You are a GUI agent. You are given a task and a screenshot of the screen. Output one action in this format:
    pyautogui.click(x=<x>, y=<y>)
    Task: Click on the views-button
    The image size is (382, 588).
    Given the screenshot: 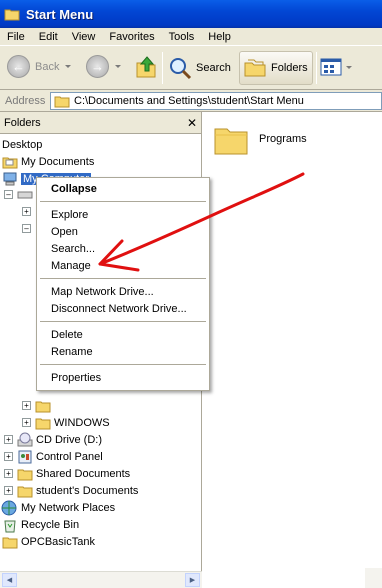 What is the action you would take?
    pyautogui.click(x=336, y=67)
    